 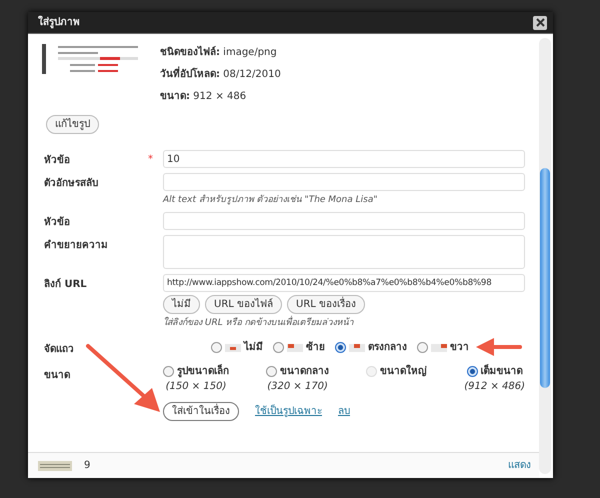 What do you see at coordinates (59, 22) in the screenshot?
I see `window-title: ใส่รูปภาพ` at bounding box center [59, 22].